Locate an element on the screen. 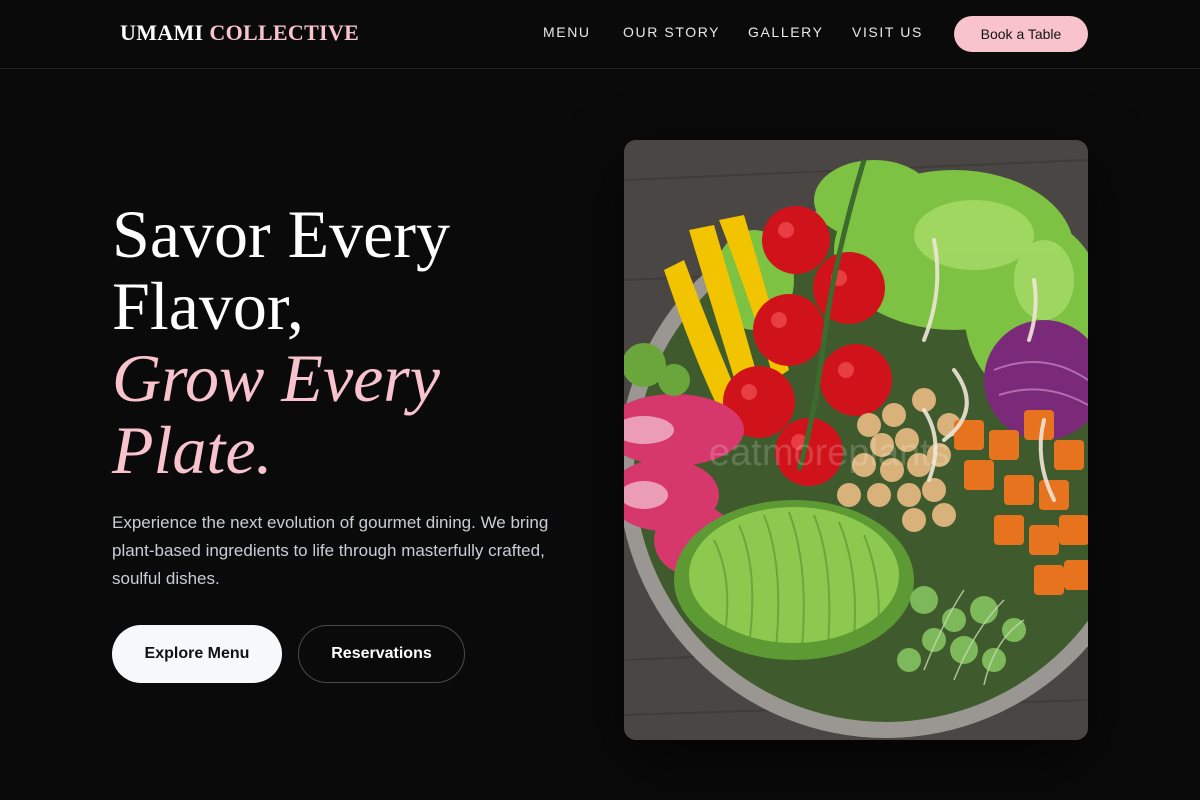 The image size is (1200, 800). book-table-button: Book a Table is located at coordinates (1021, 34).